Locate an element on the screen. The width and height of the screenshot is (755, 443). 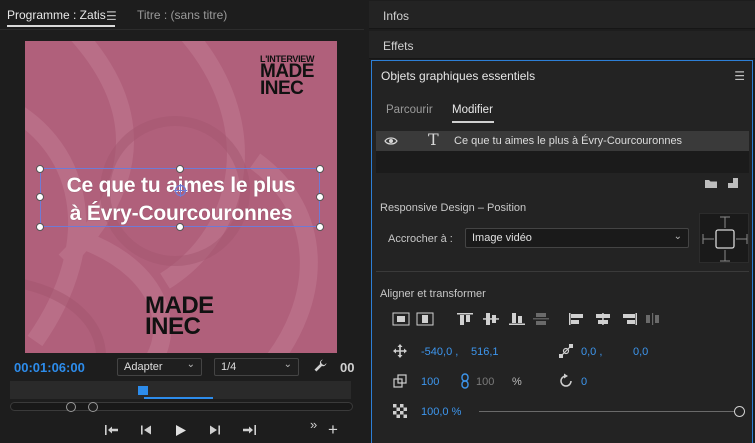
rotation-icon is located at coordinates (566, 380).